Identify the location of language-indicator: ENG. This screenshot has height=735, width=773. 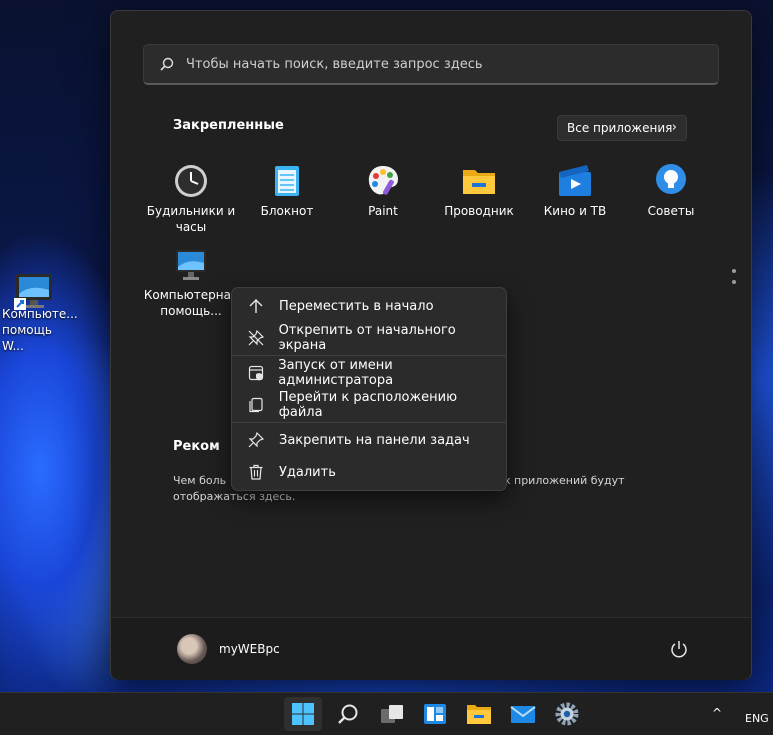
(757, 718).